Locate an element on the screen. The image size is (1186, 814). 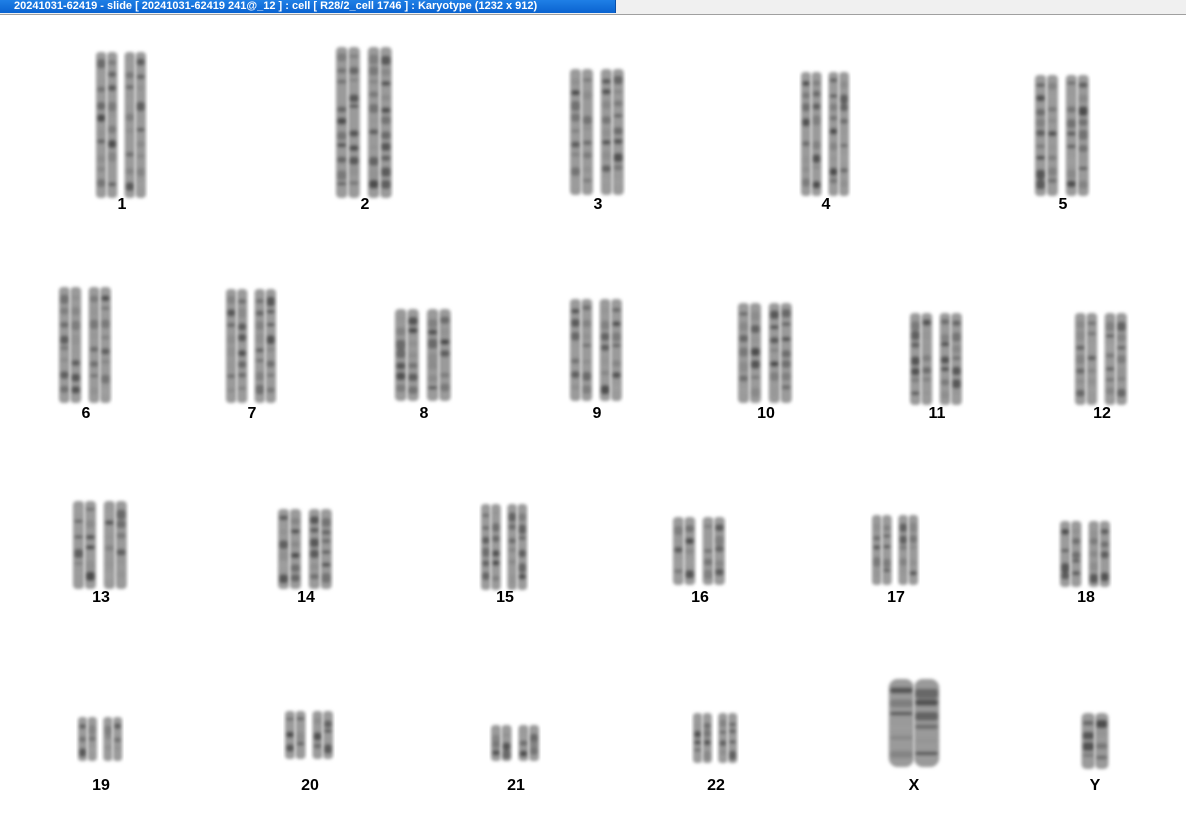
chromosome-image-y is located at coordinates (1095, 741).